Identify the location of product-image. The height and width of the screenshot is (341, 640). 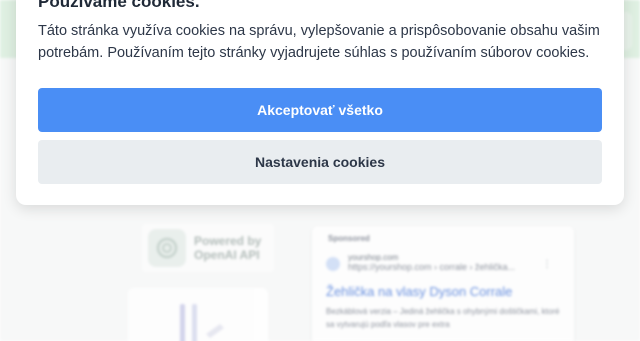
(198, 314).